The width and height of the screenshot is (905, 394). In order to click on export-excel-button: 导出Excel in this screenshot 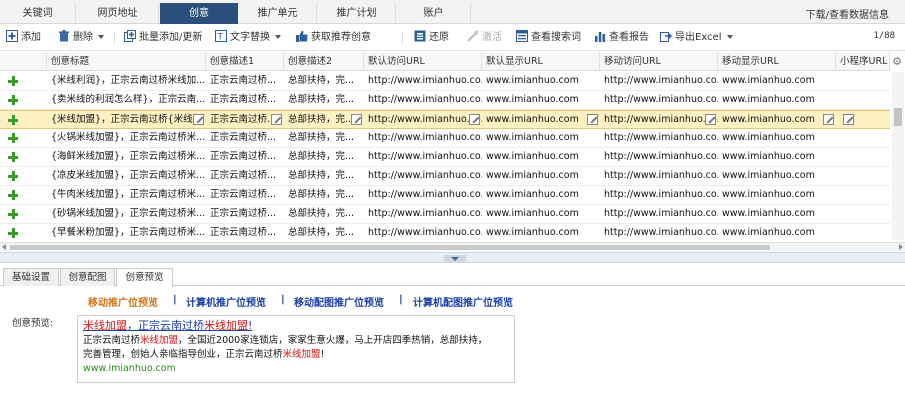, I will do `click(696, 38)`.